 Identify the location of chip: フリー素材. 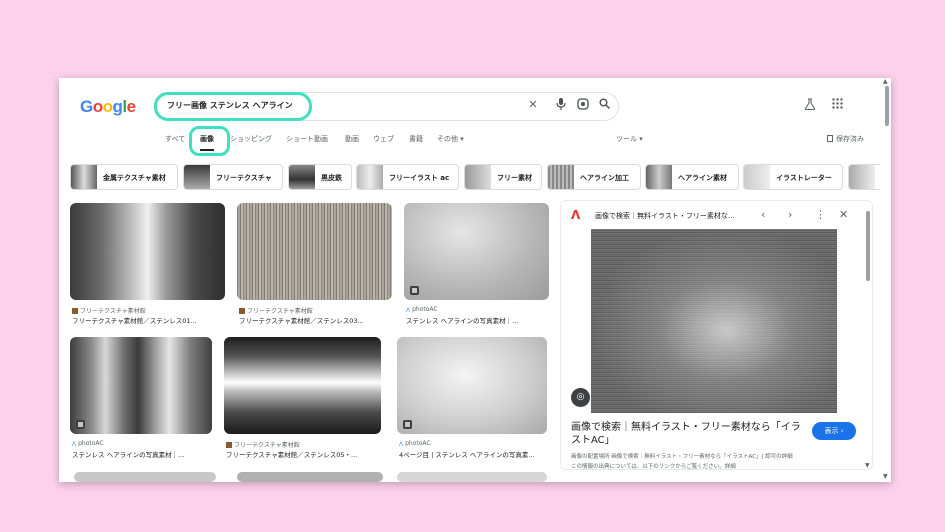
(503, 177).